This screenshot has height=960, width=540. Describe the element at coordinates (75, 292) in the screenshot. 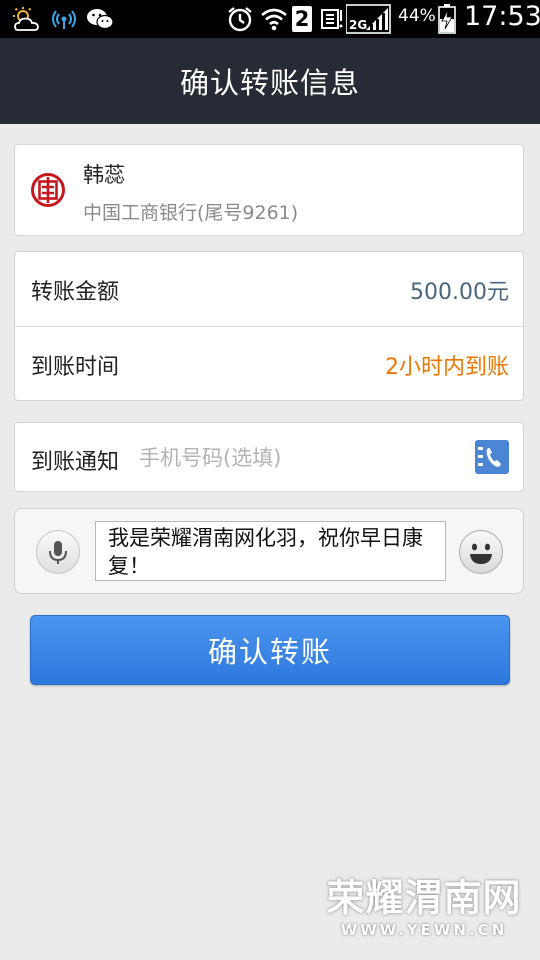

I see `amount-label: 转账金额` at that location.